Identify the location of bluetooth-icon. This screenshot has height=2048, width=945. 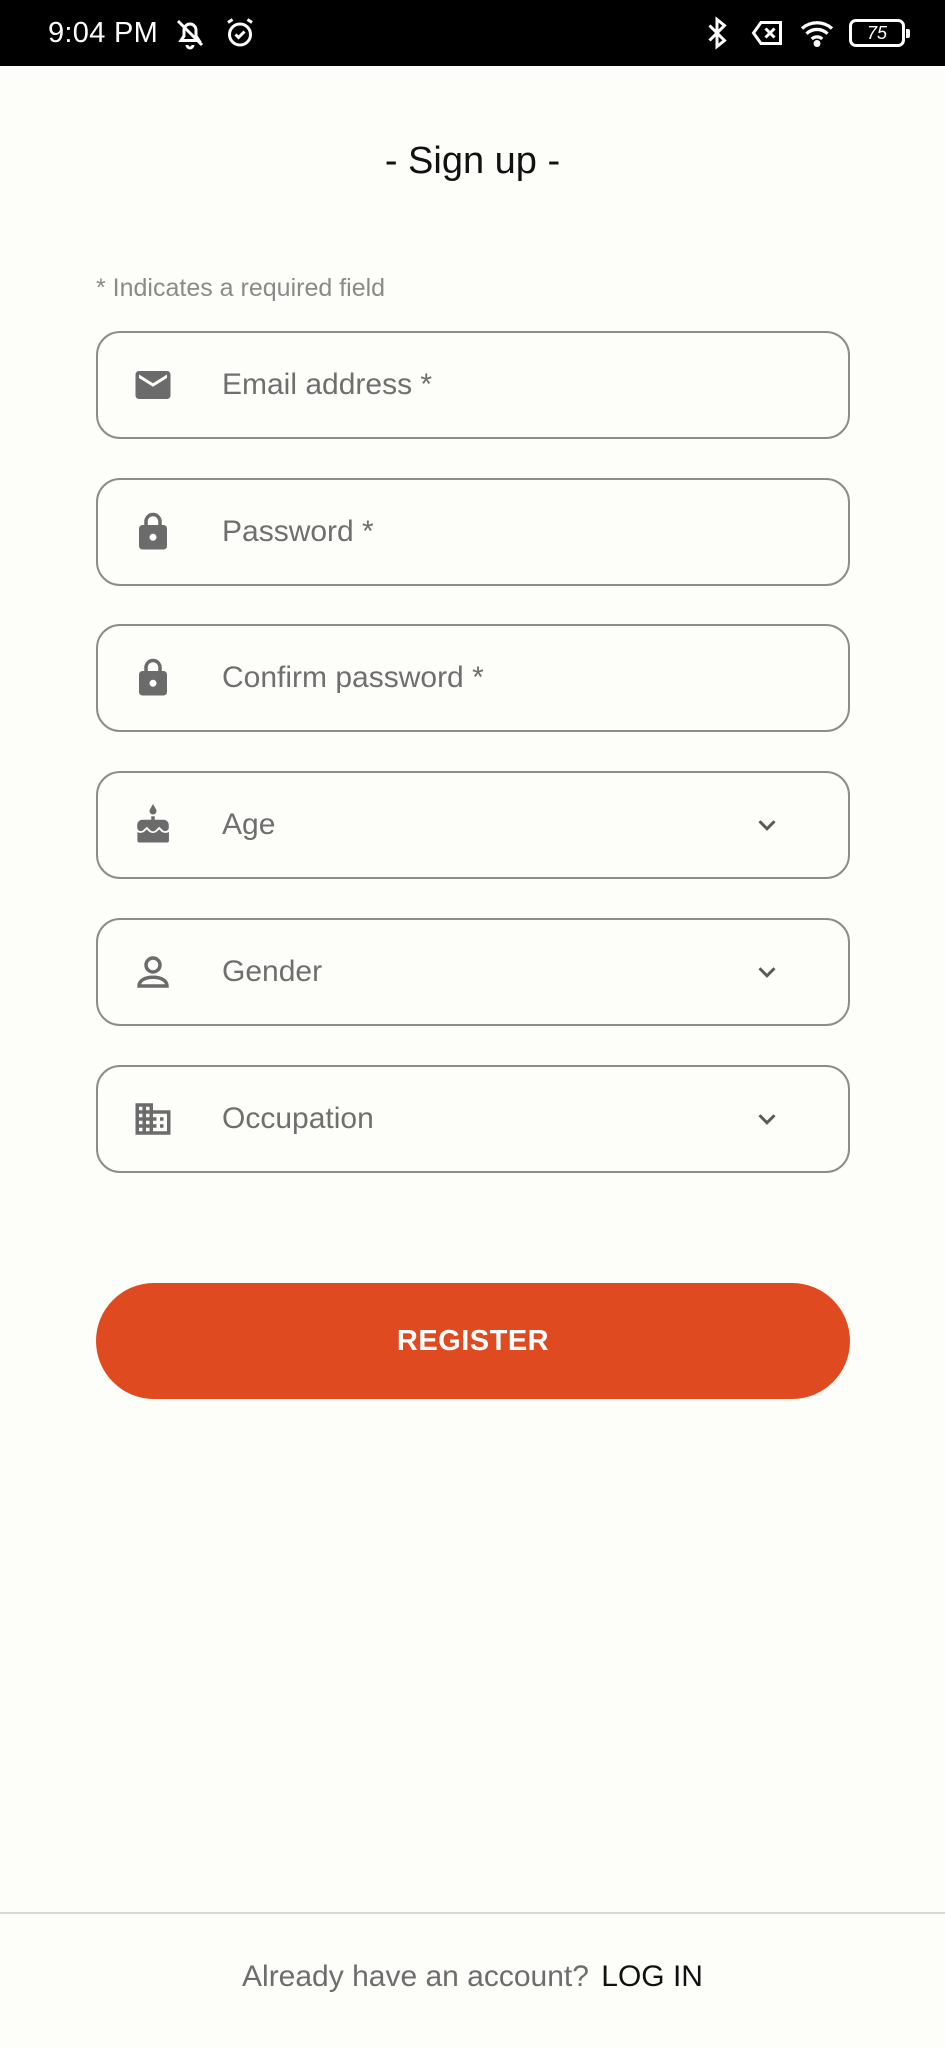
(717, 33).